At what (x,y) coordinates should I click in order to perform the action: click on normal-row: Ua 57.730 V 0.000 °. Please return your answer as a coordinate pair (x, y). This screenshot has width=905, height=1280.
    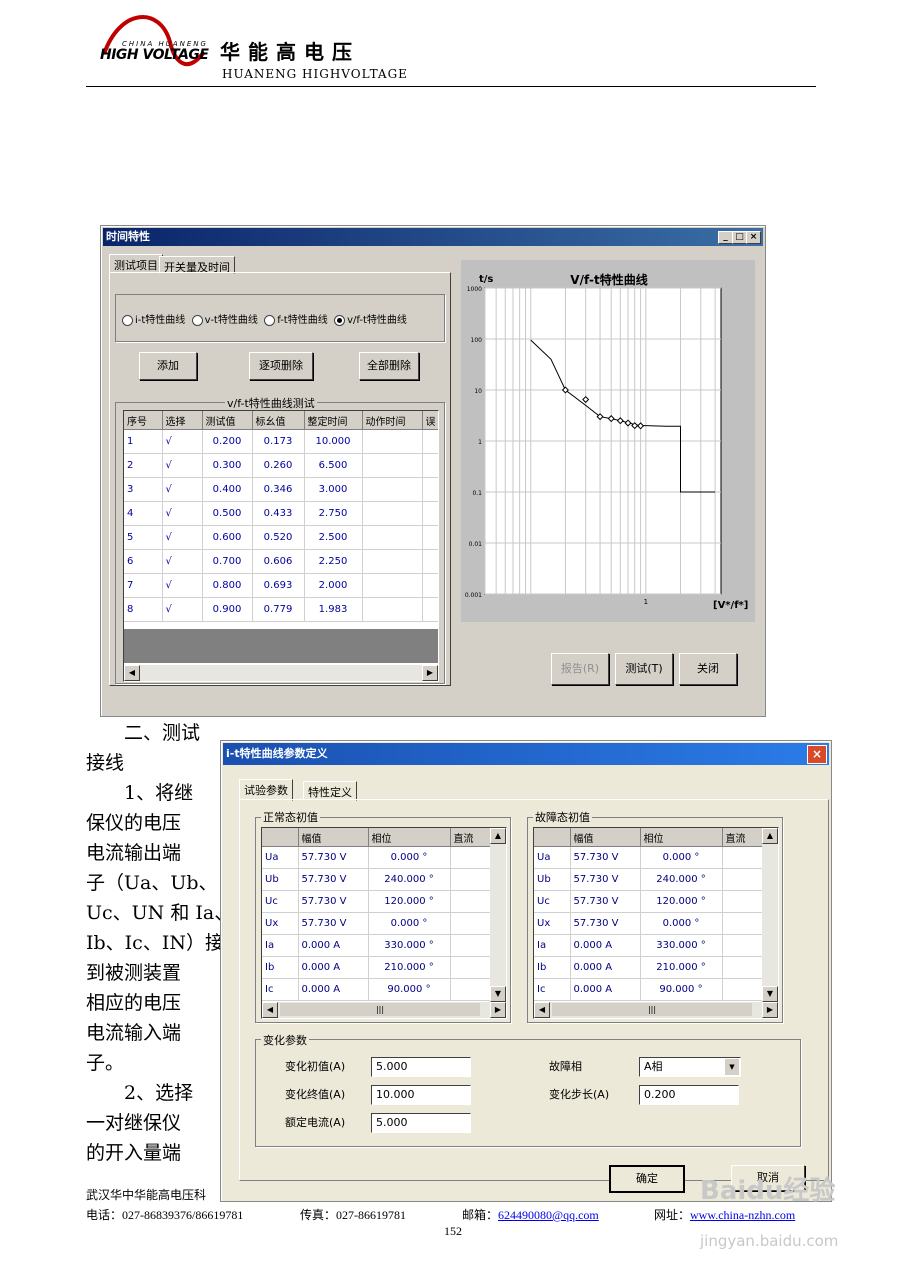
    Looking at the image, I should click on (376, 857).